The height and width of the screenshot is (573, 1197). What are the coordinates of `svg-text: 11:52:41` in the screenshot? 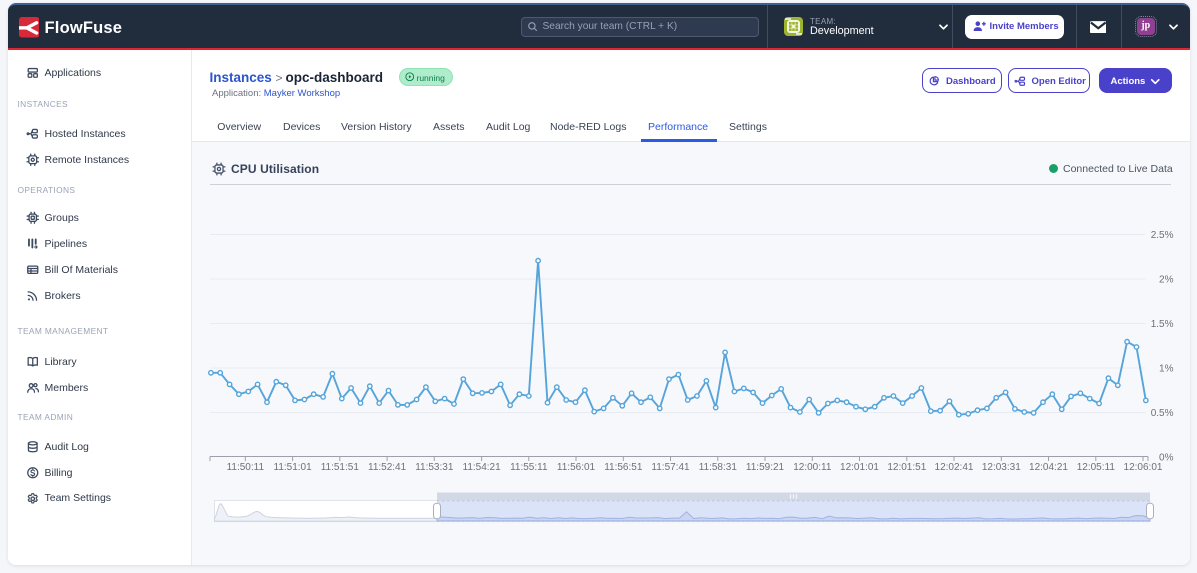 It's located at (387, 467).